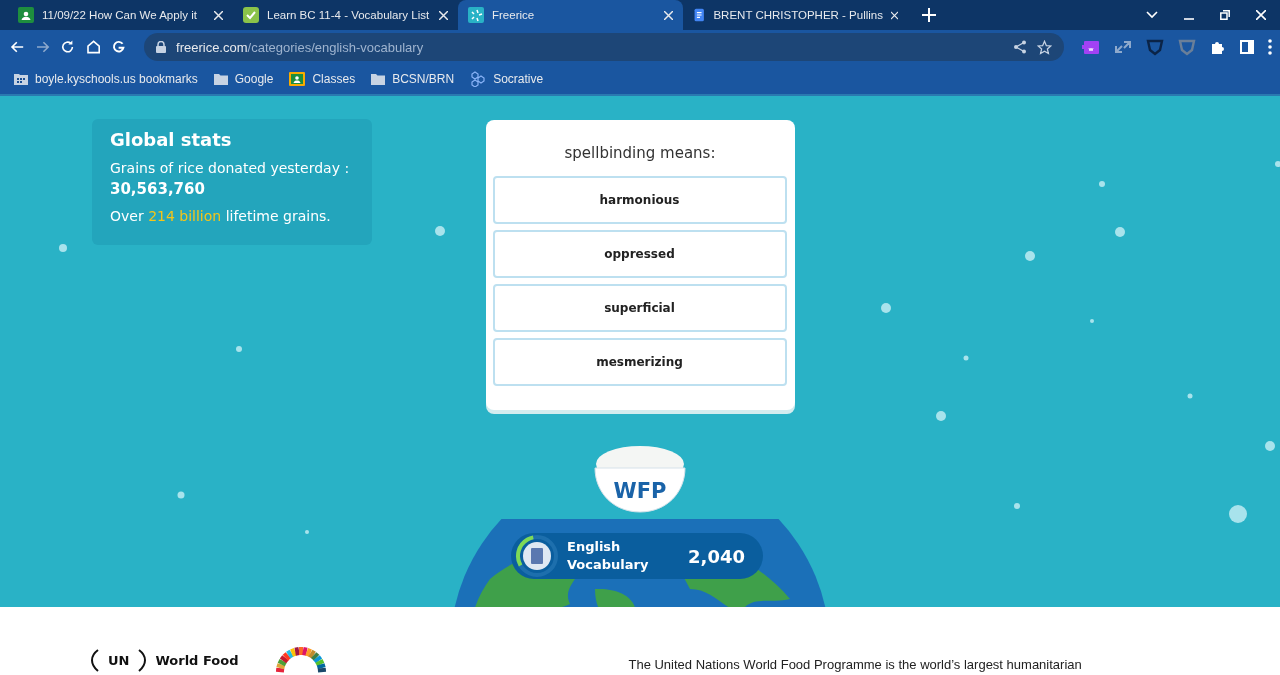 The image size is (1280, 675). Describe the element at coordinates (1123, 47) in the screenshot. I see `arrows-icon` at that location.